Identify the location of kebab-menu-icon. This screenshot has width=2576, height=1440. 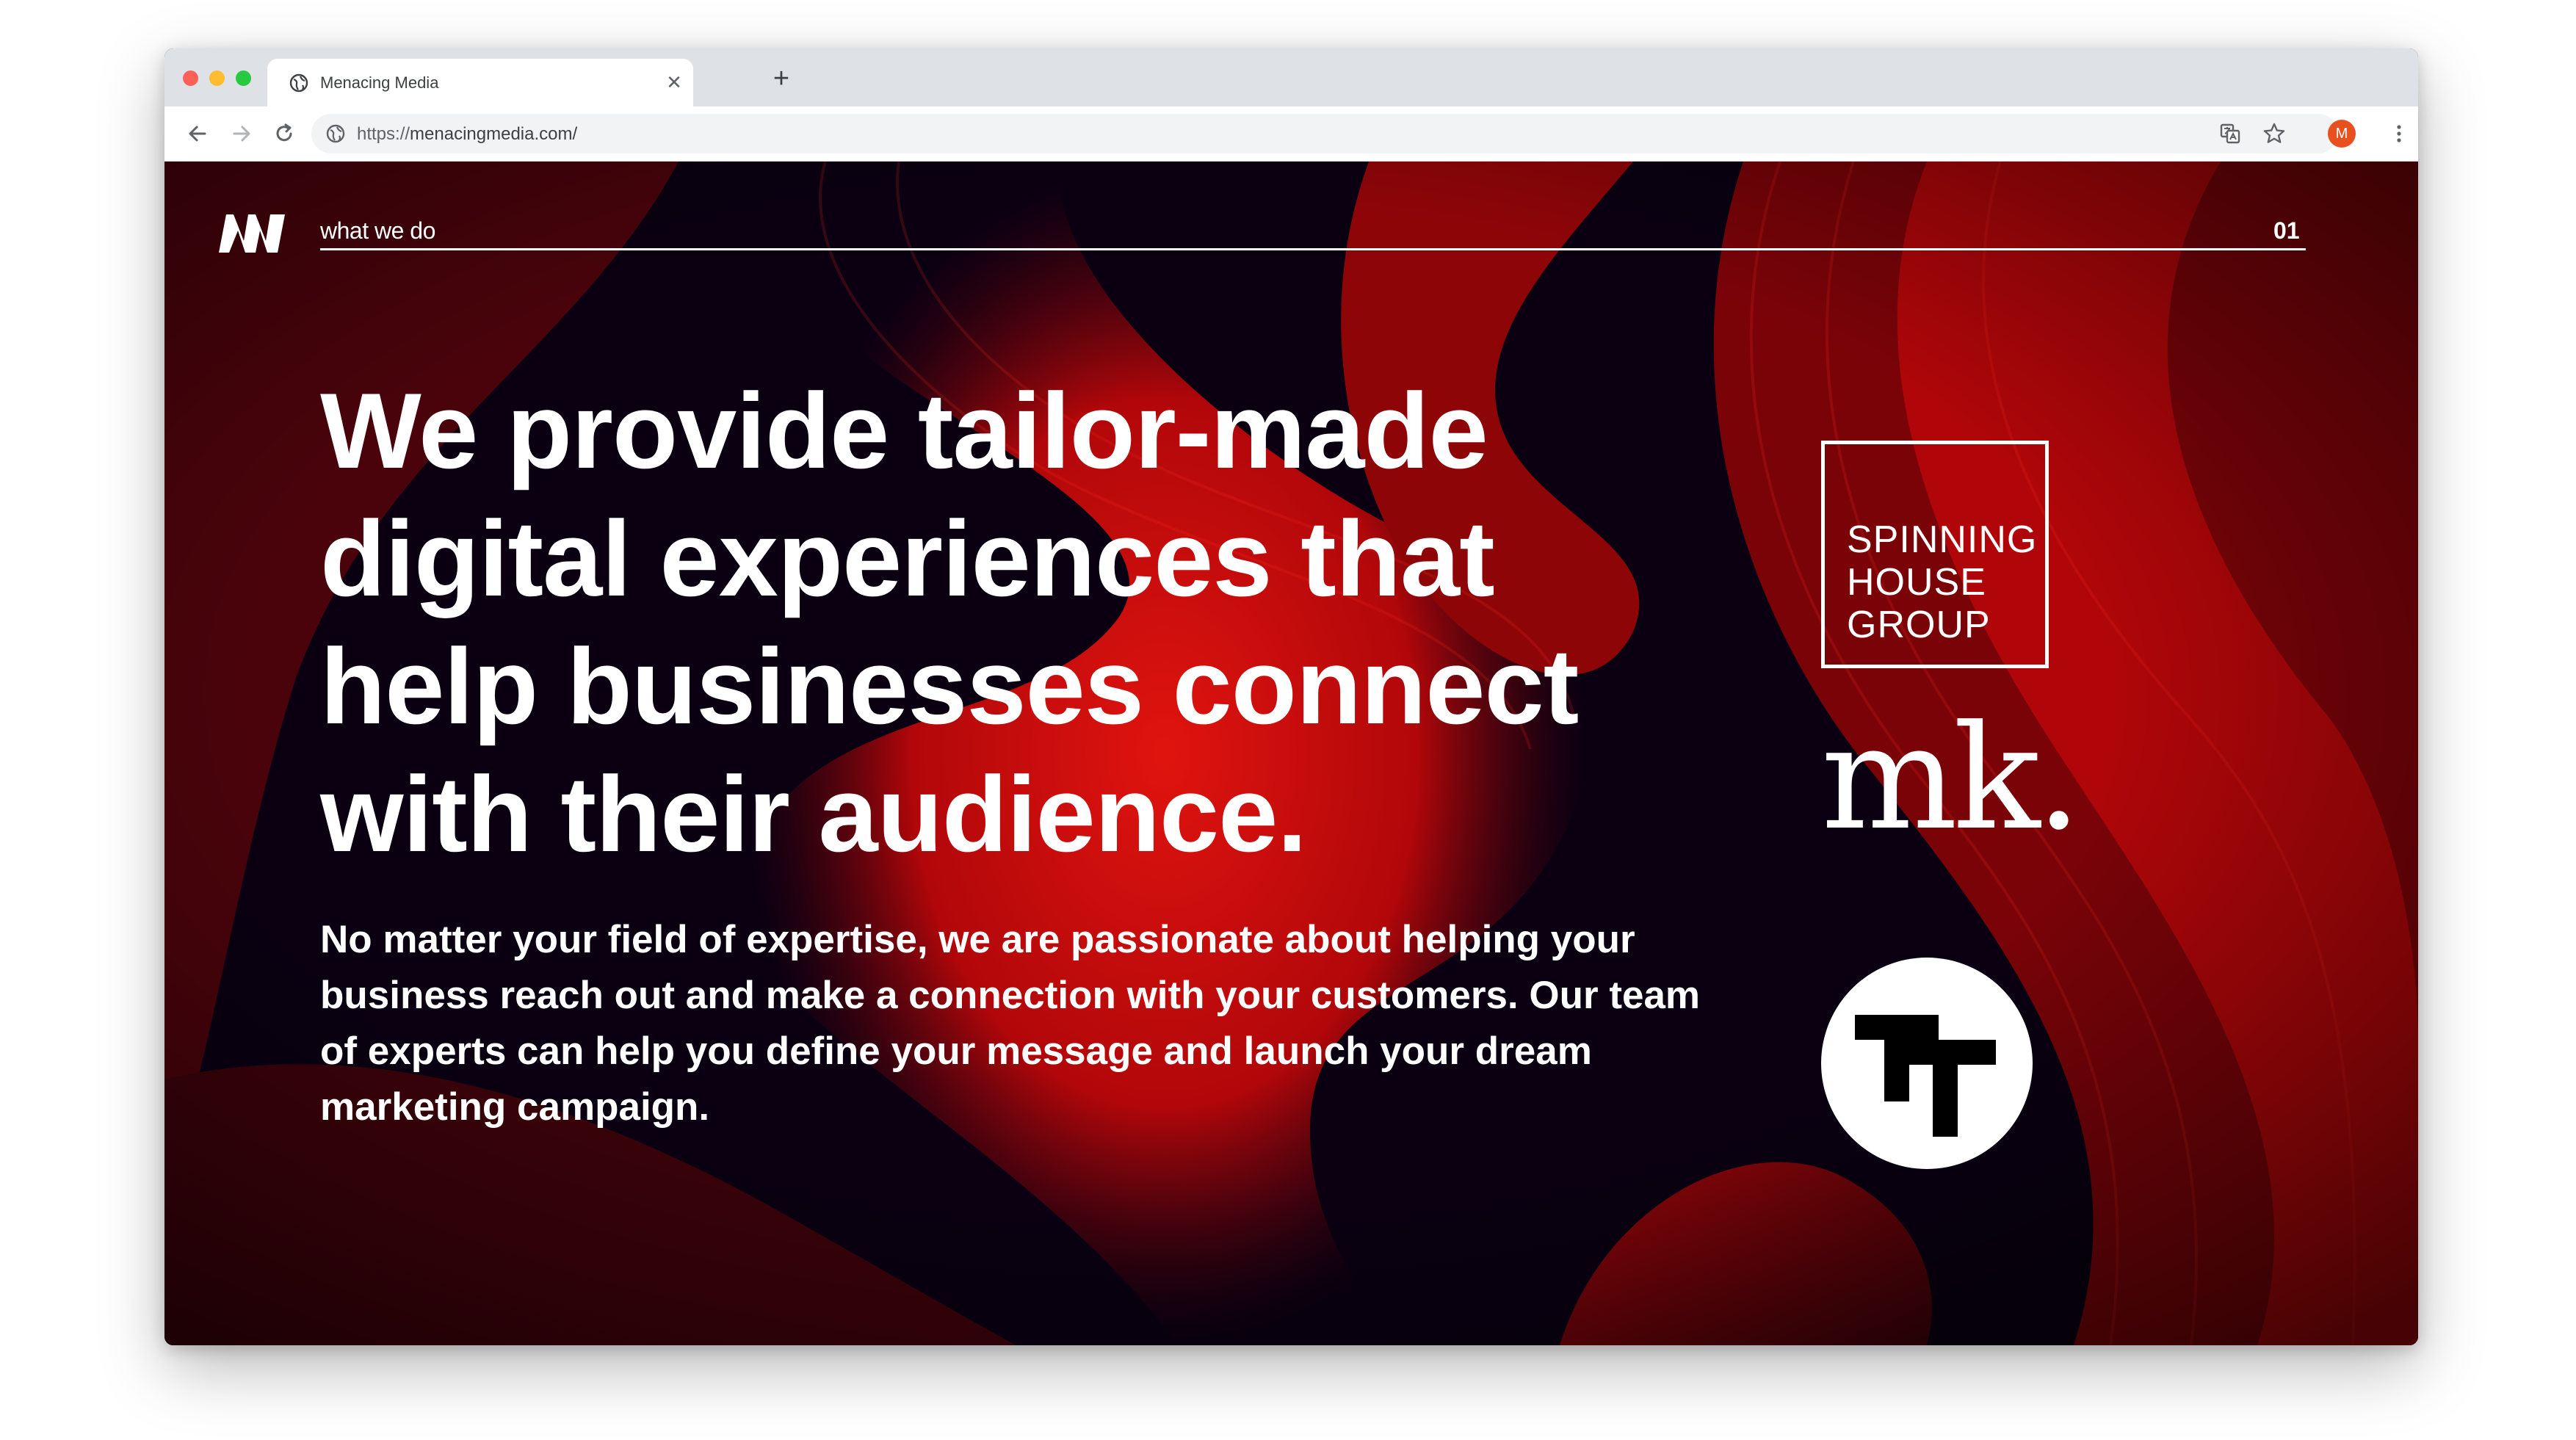
(2399, 133).